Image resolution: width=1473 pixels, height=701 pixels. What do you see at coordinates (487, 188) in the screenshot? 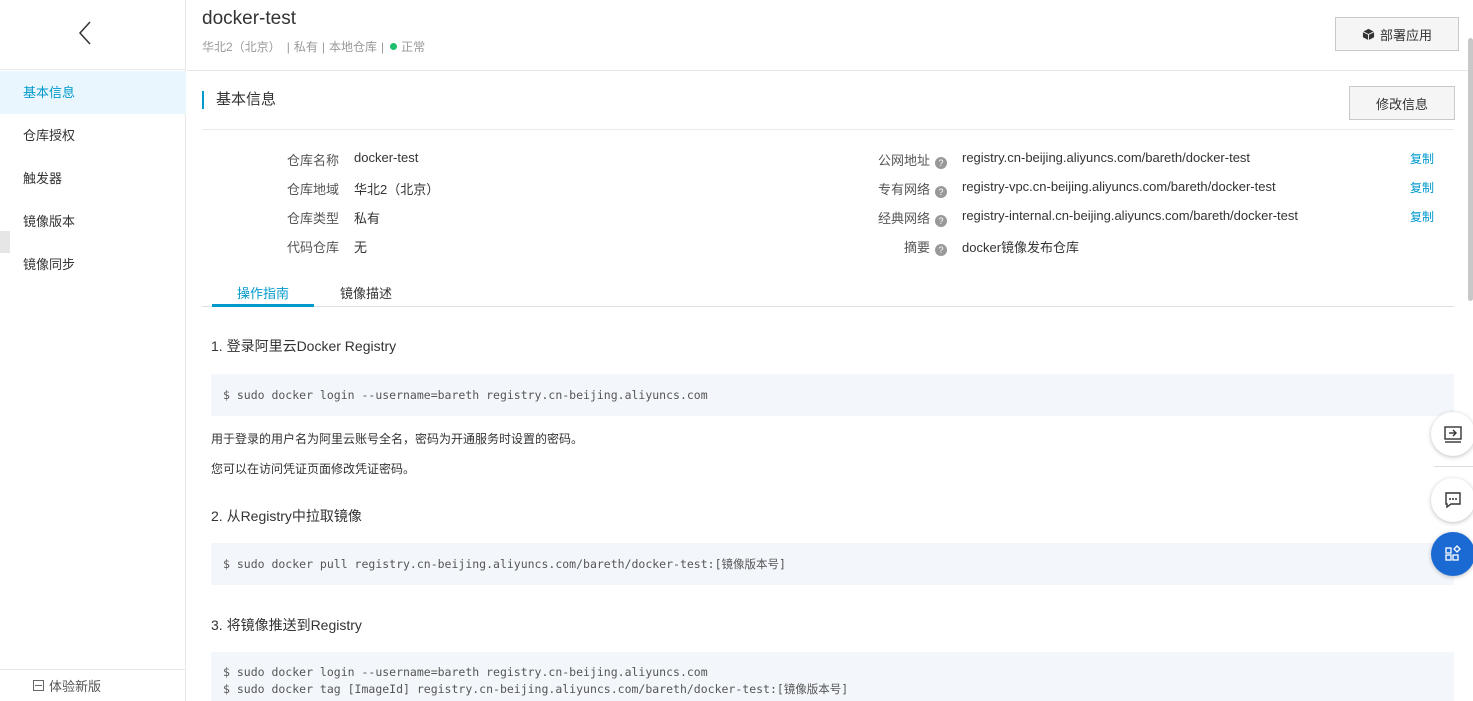
I see `info-row: 仓库地域 华北2（北京）` at bounding box center [487, 188].